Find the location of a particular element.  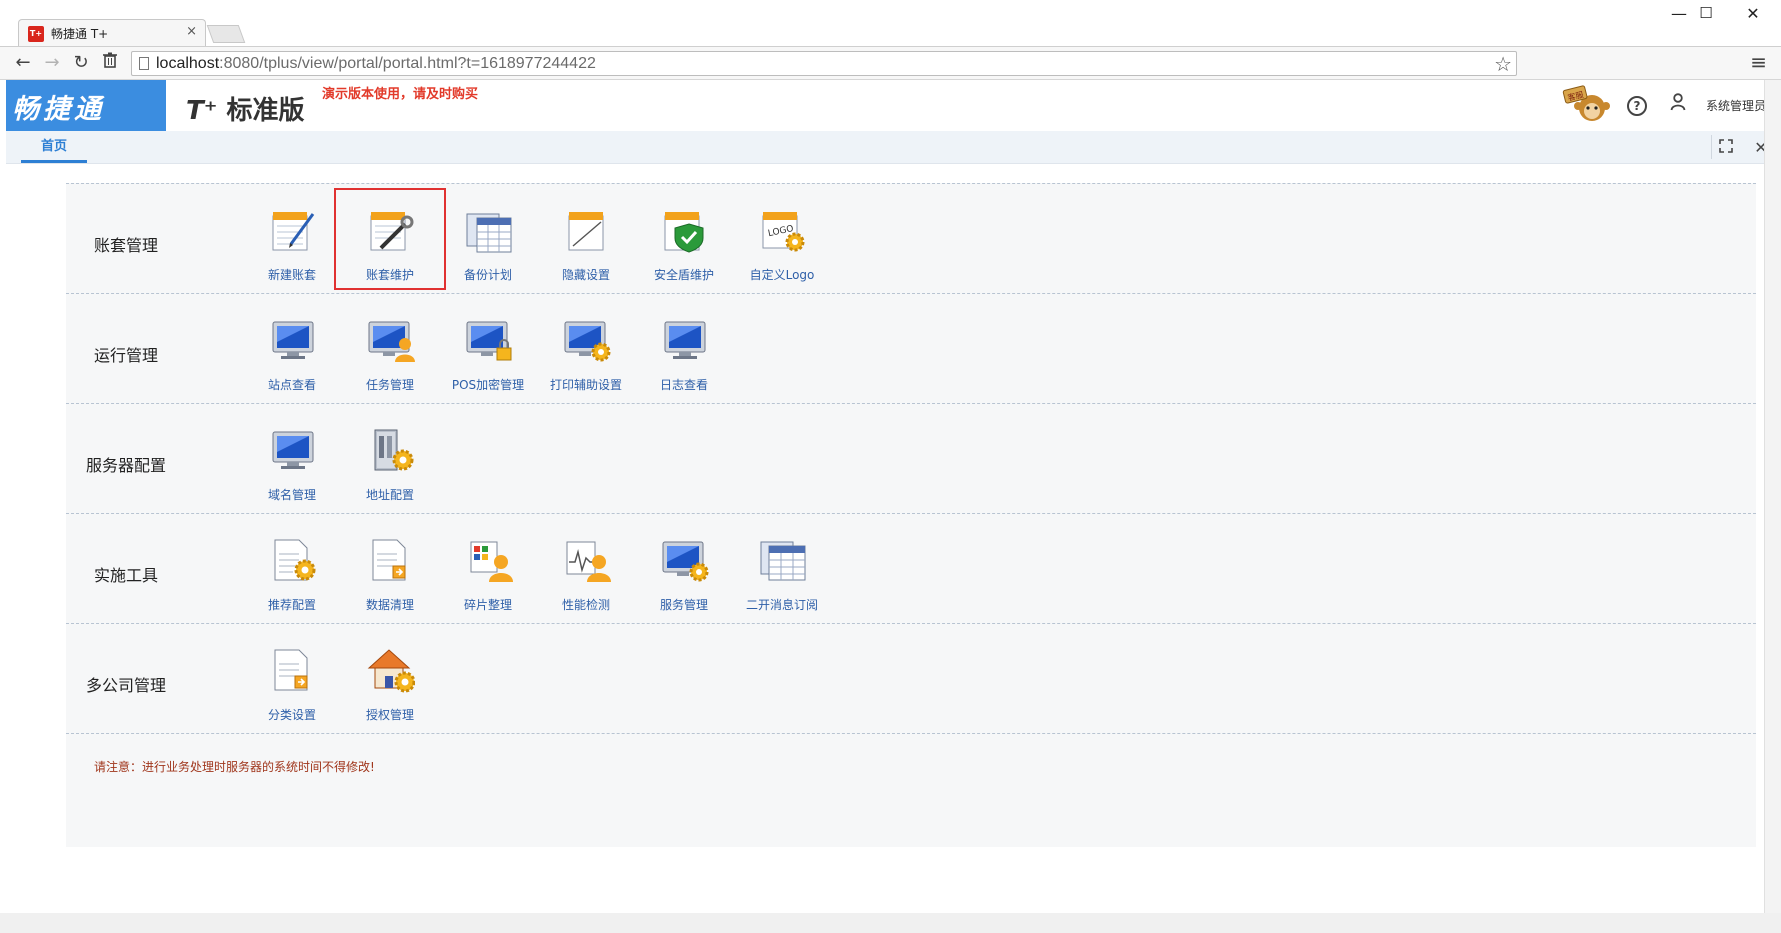

authorization-management-button: 授权管理 is located at coordinates (390, 688).